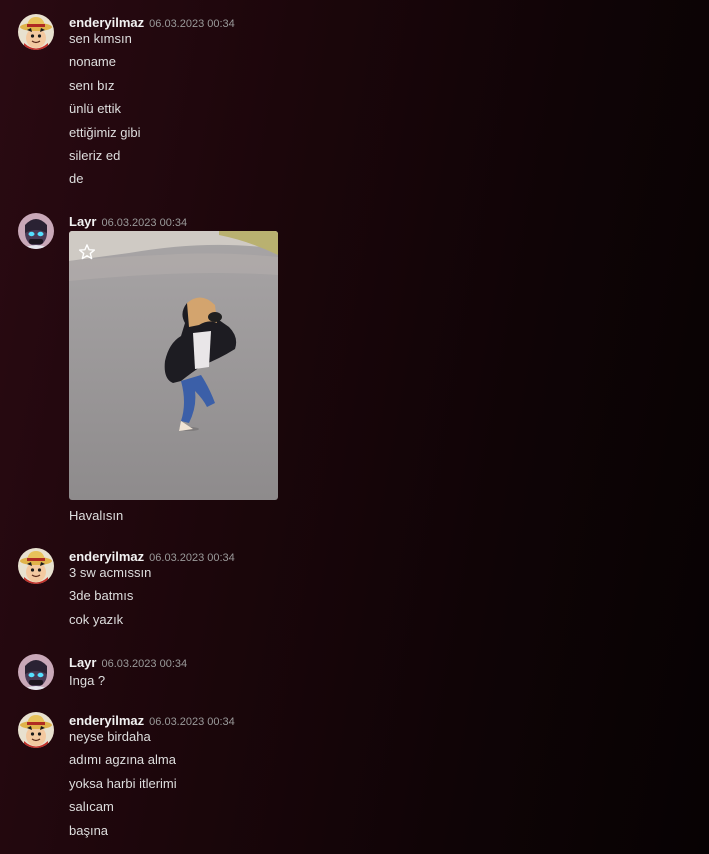  What do you see at coordinates (76, 179) in the screenshot?
I see `message-line: de` at bounding box center [76, 179].